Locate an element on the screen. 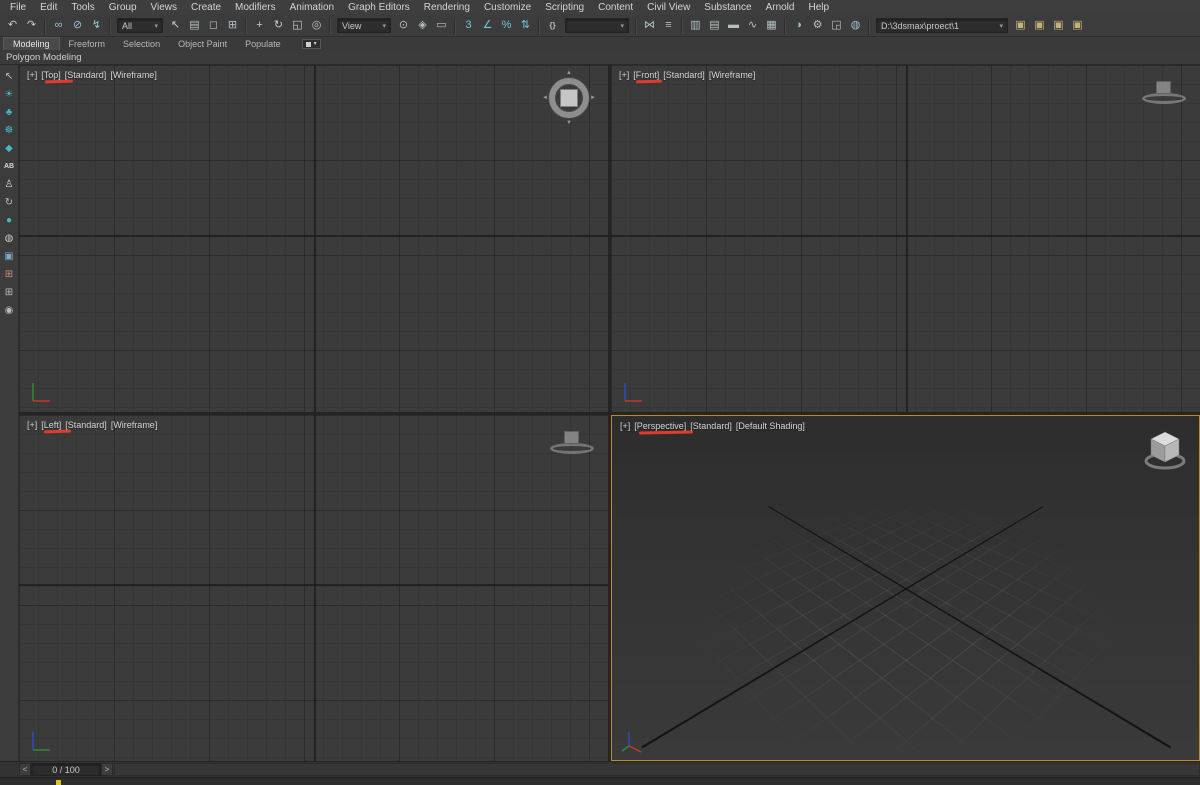  menu-item-content: Content is located at coordinates (615, 7).